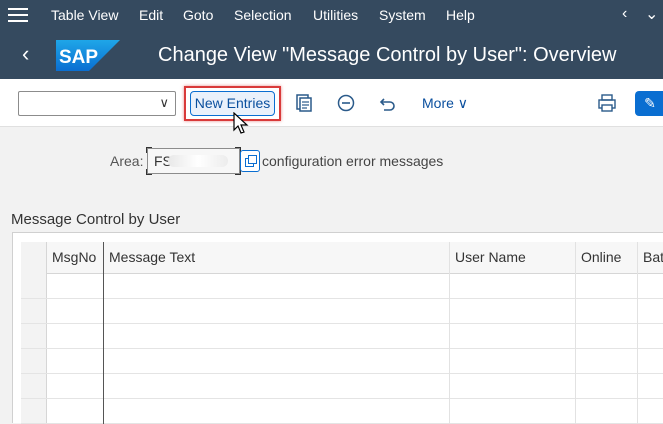  I want to click on undo-icon, so click(388, 103).